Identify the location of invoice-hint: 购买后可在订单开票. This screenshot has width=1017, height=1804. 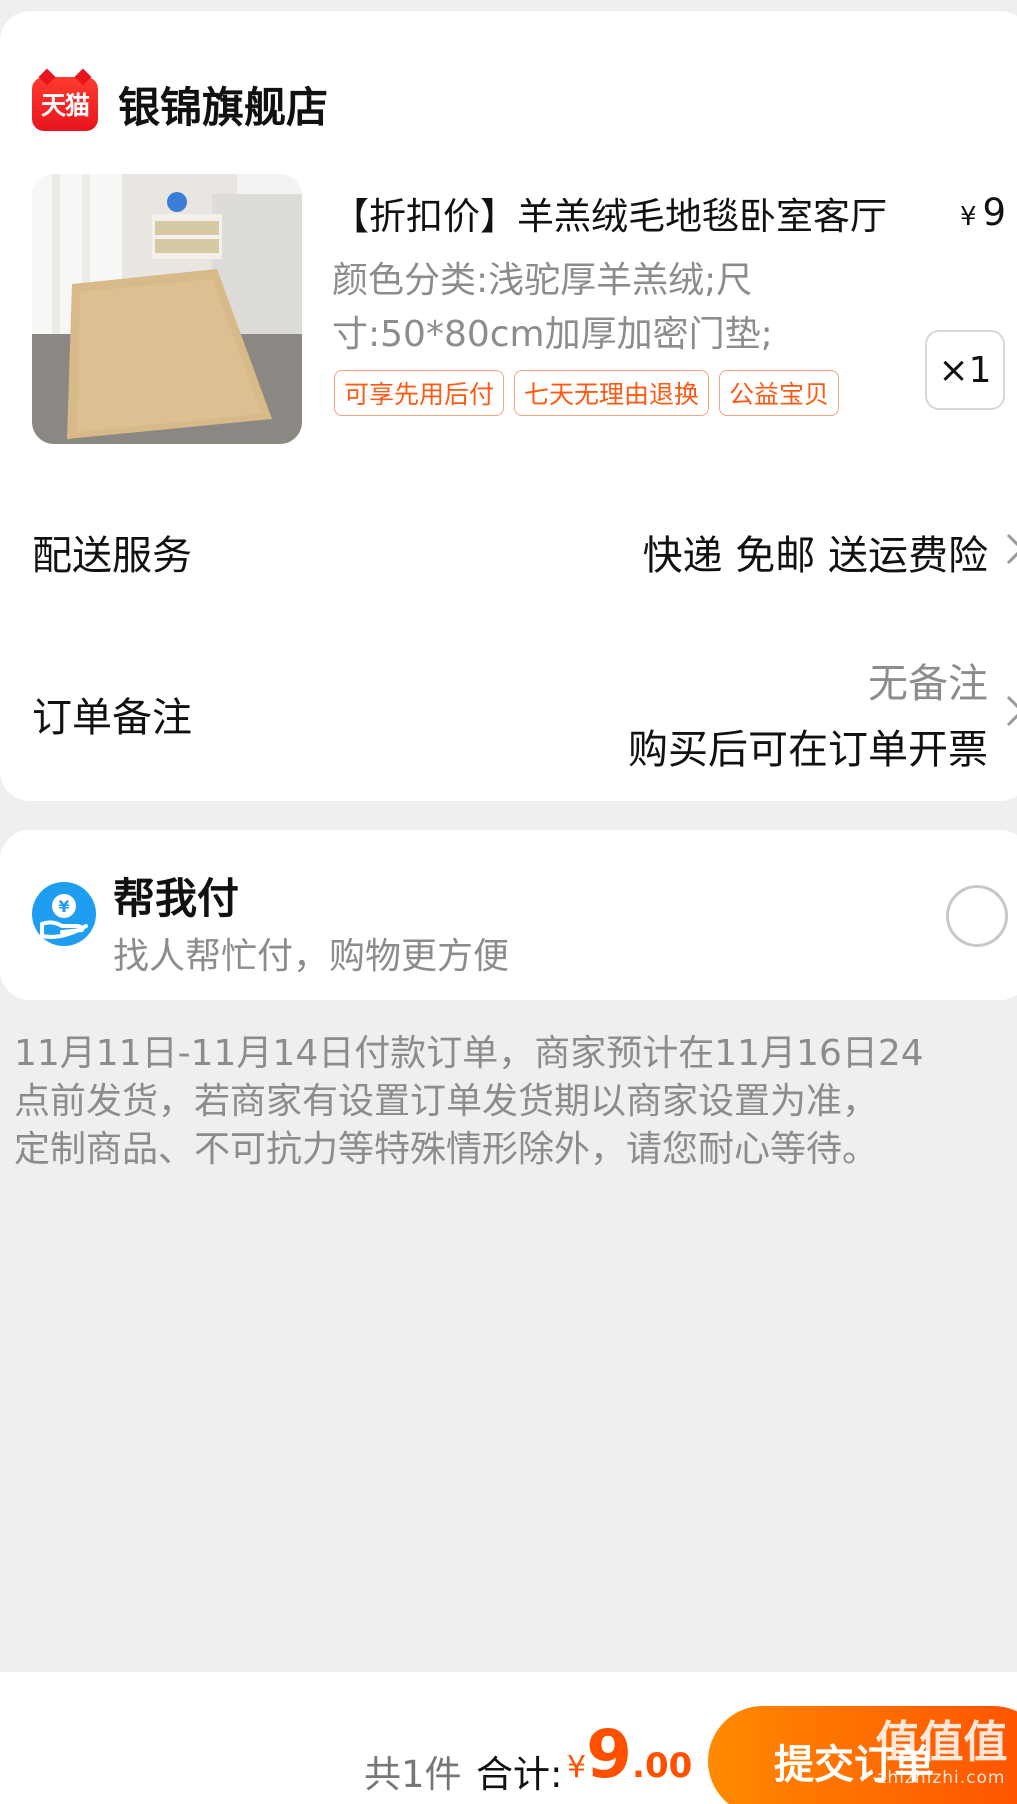
(808, 750).